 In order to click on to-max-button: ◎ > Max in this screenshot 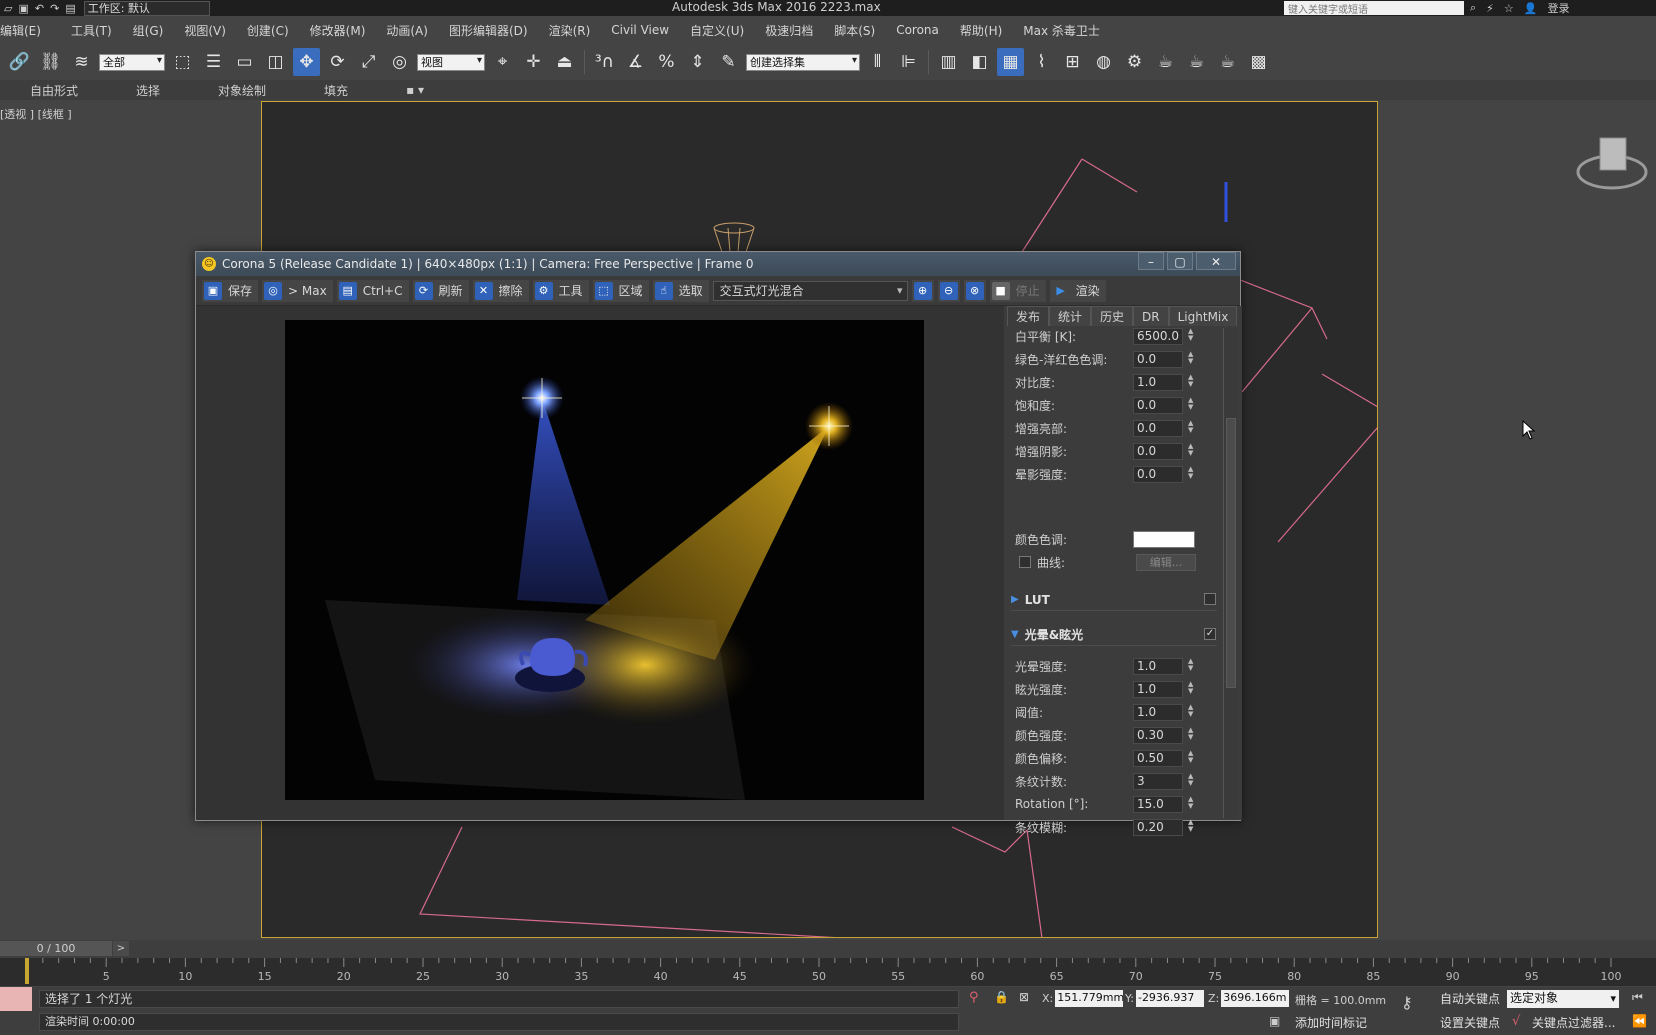, I will do `click(297, 290)`.